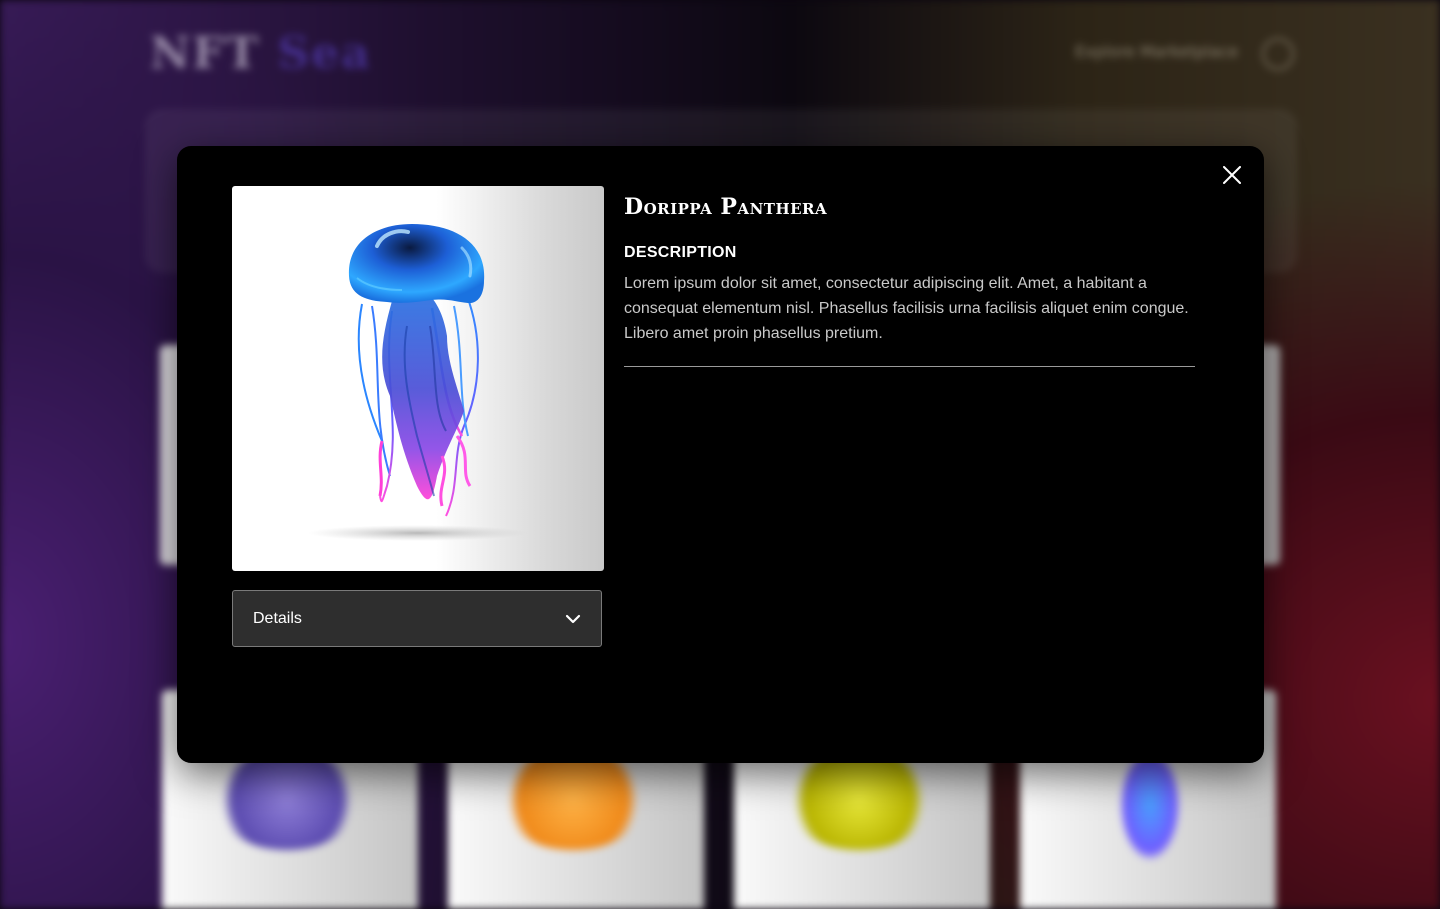 The image size is (1440, 909). What do you see at coordinates (1150, 805) in the screenshot?
I see `jellyfish-image` at bounding box center [1150, 805].